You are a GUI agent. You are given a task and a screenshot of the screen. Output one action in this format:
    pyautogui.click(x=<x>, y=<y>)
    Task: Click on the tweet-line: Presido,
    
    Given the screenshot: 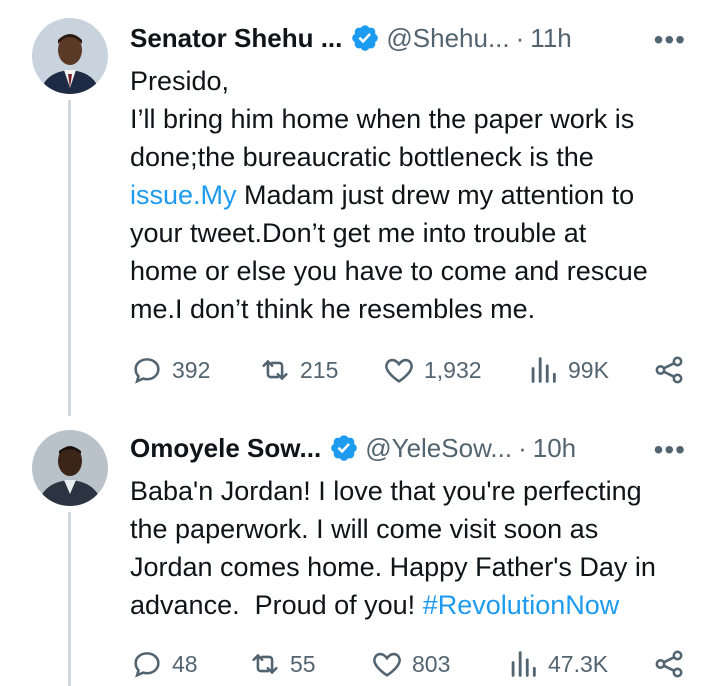 What is the action you would take?
    pyautogui.click(x=180, y=81)
    